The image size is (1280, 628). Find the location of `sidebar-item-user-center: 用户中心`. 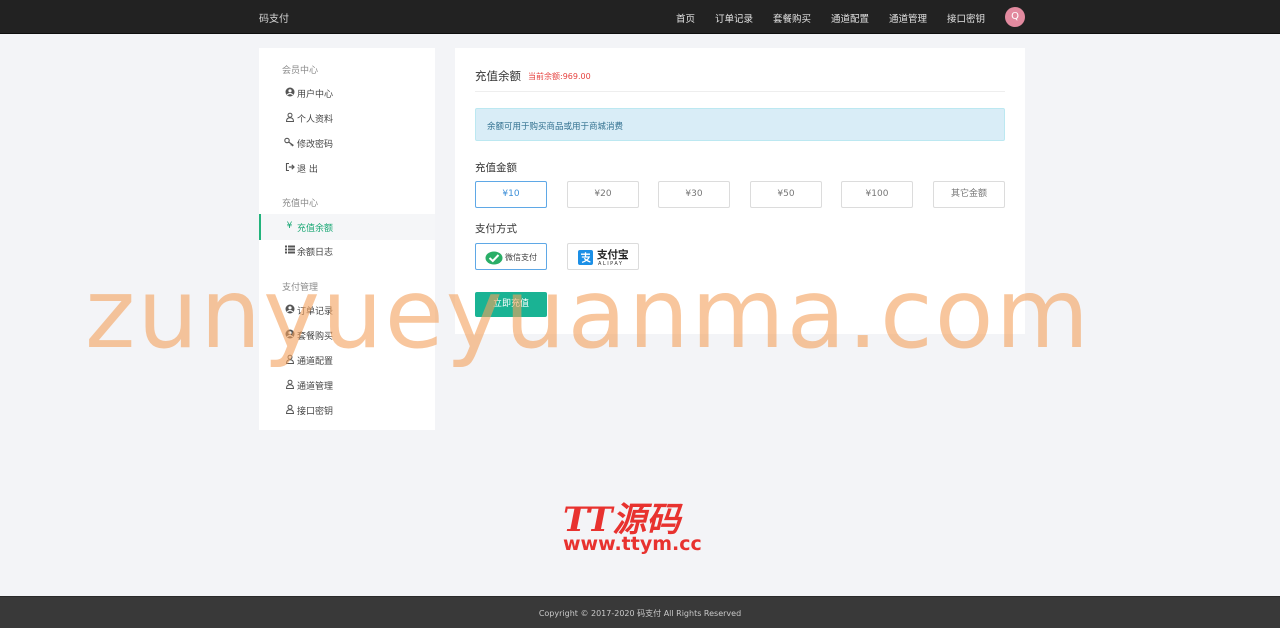

sidebar-item-user-center: 用户中心 is located at coordinates (347, 93).